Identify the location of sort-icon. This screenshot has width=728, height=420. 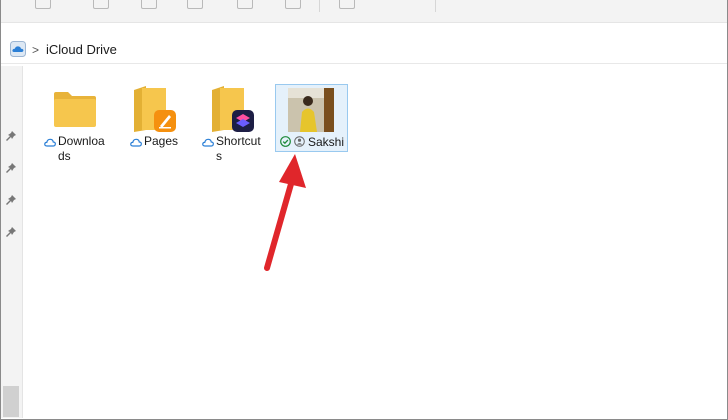
(347, 4).